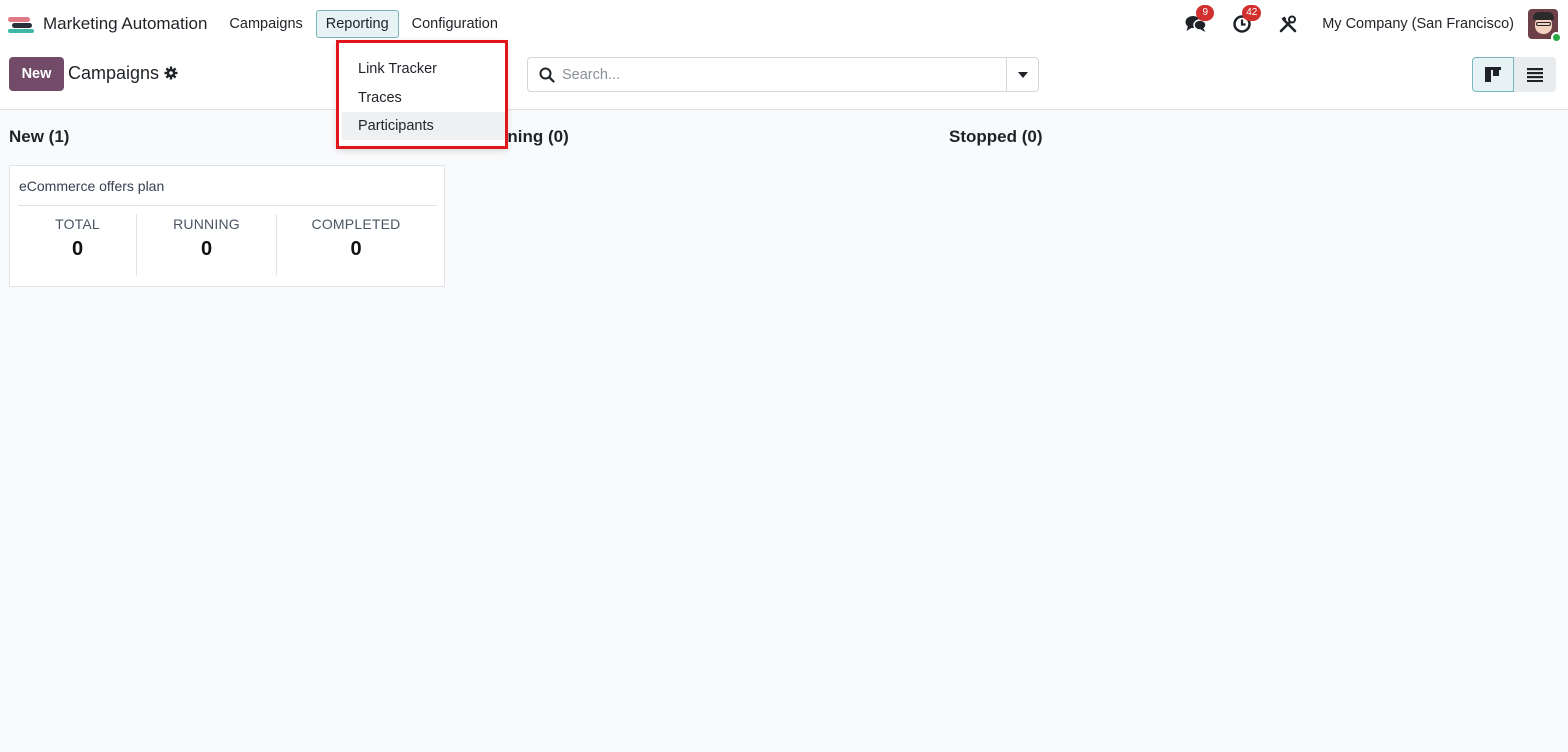 The image size is (1568, 752). I want to click on card-title: eCommerce offers plan, so click(92, 186).